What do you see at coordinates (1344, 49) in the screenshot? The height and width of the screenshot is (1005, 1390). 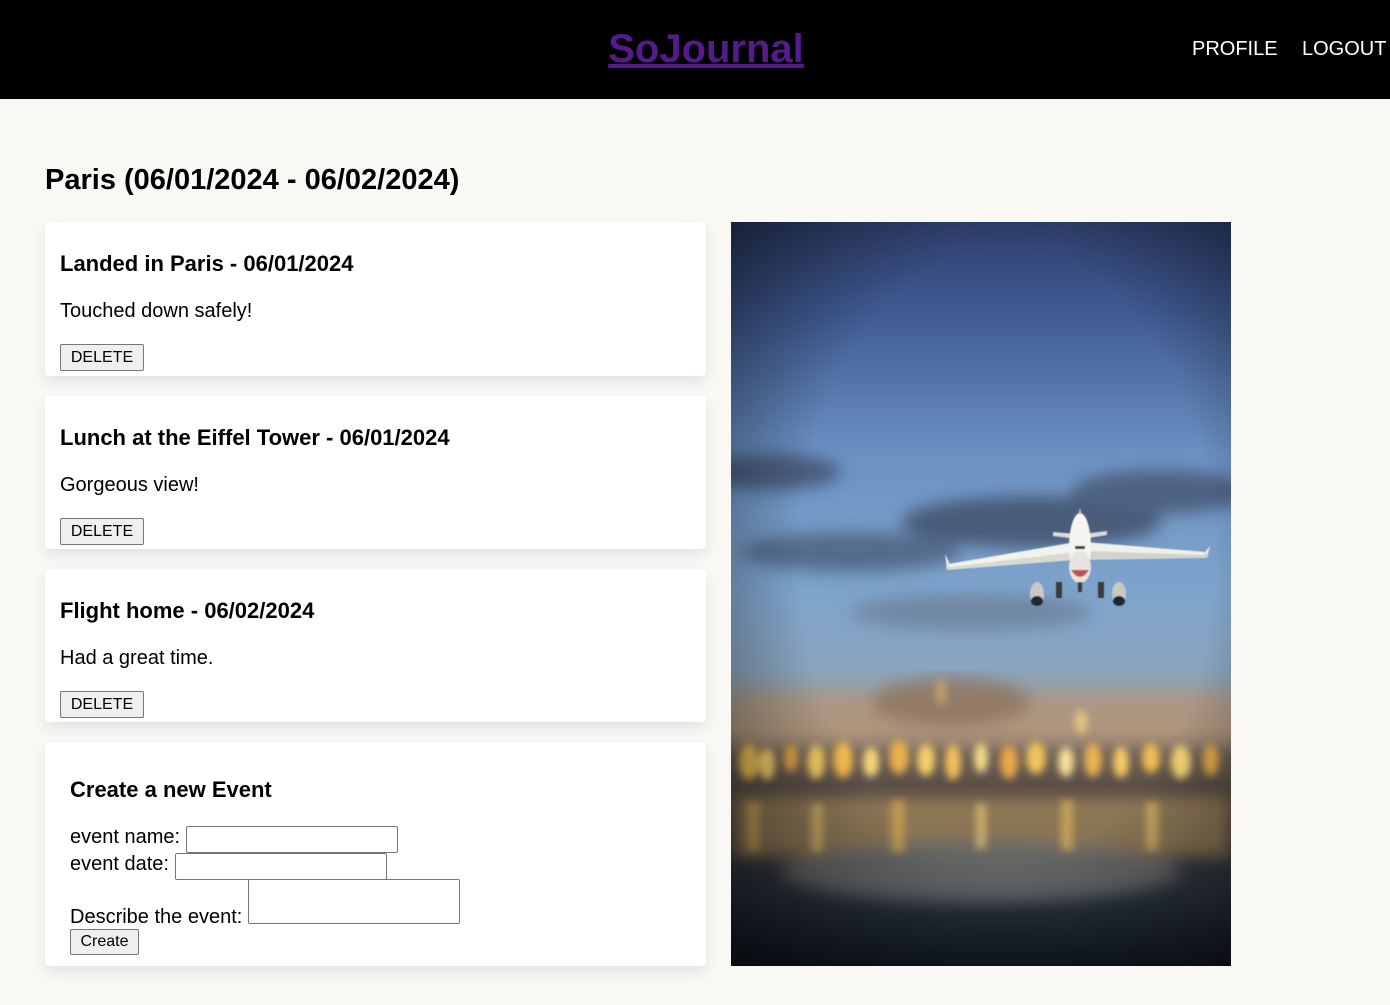 I see `logout-link: LOGOUT` at bounding box center [1344, 49].